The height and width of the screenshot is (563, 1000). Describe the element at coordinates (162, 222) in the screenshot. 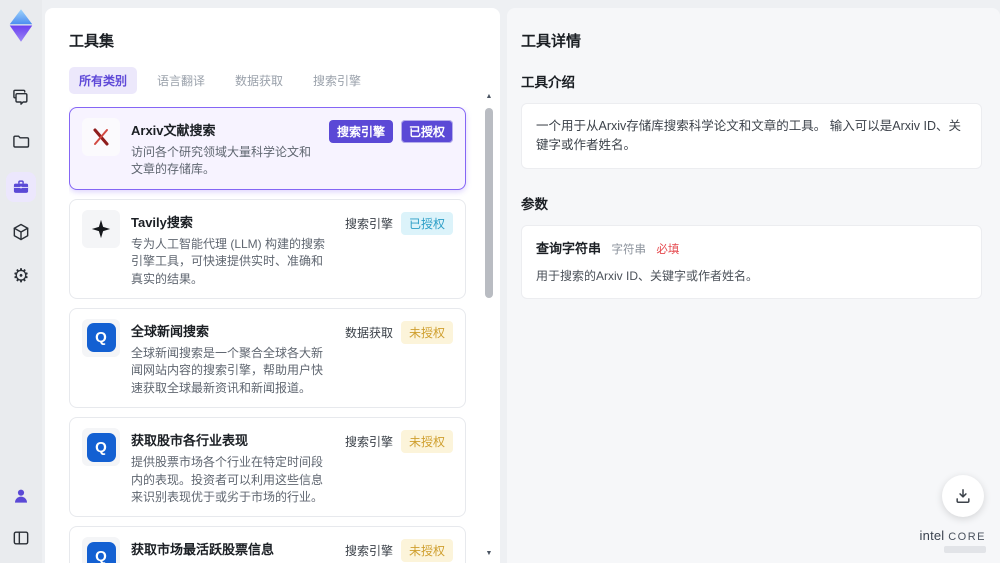

I see `tool-name: Tavily搜索` at that location.